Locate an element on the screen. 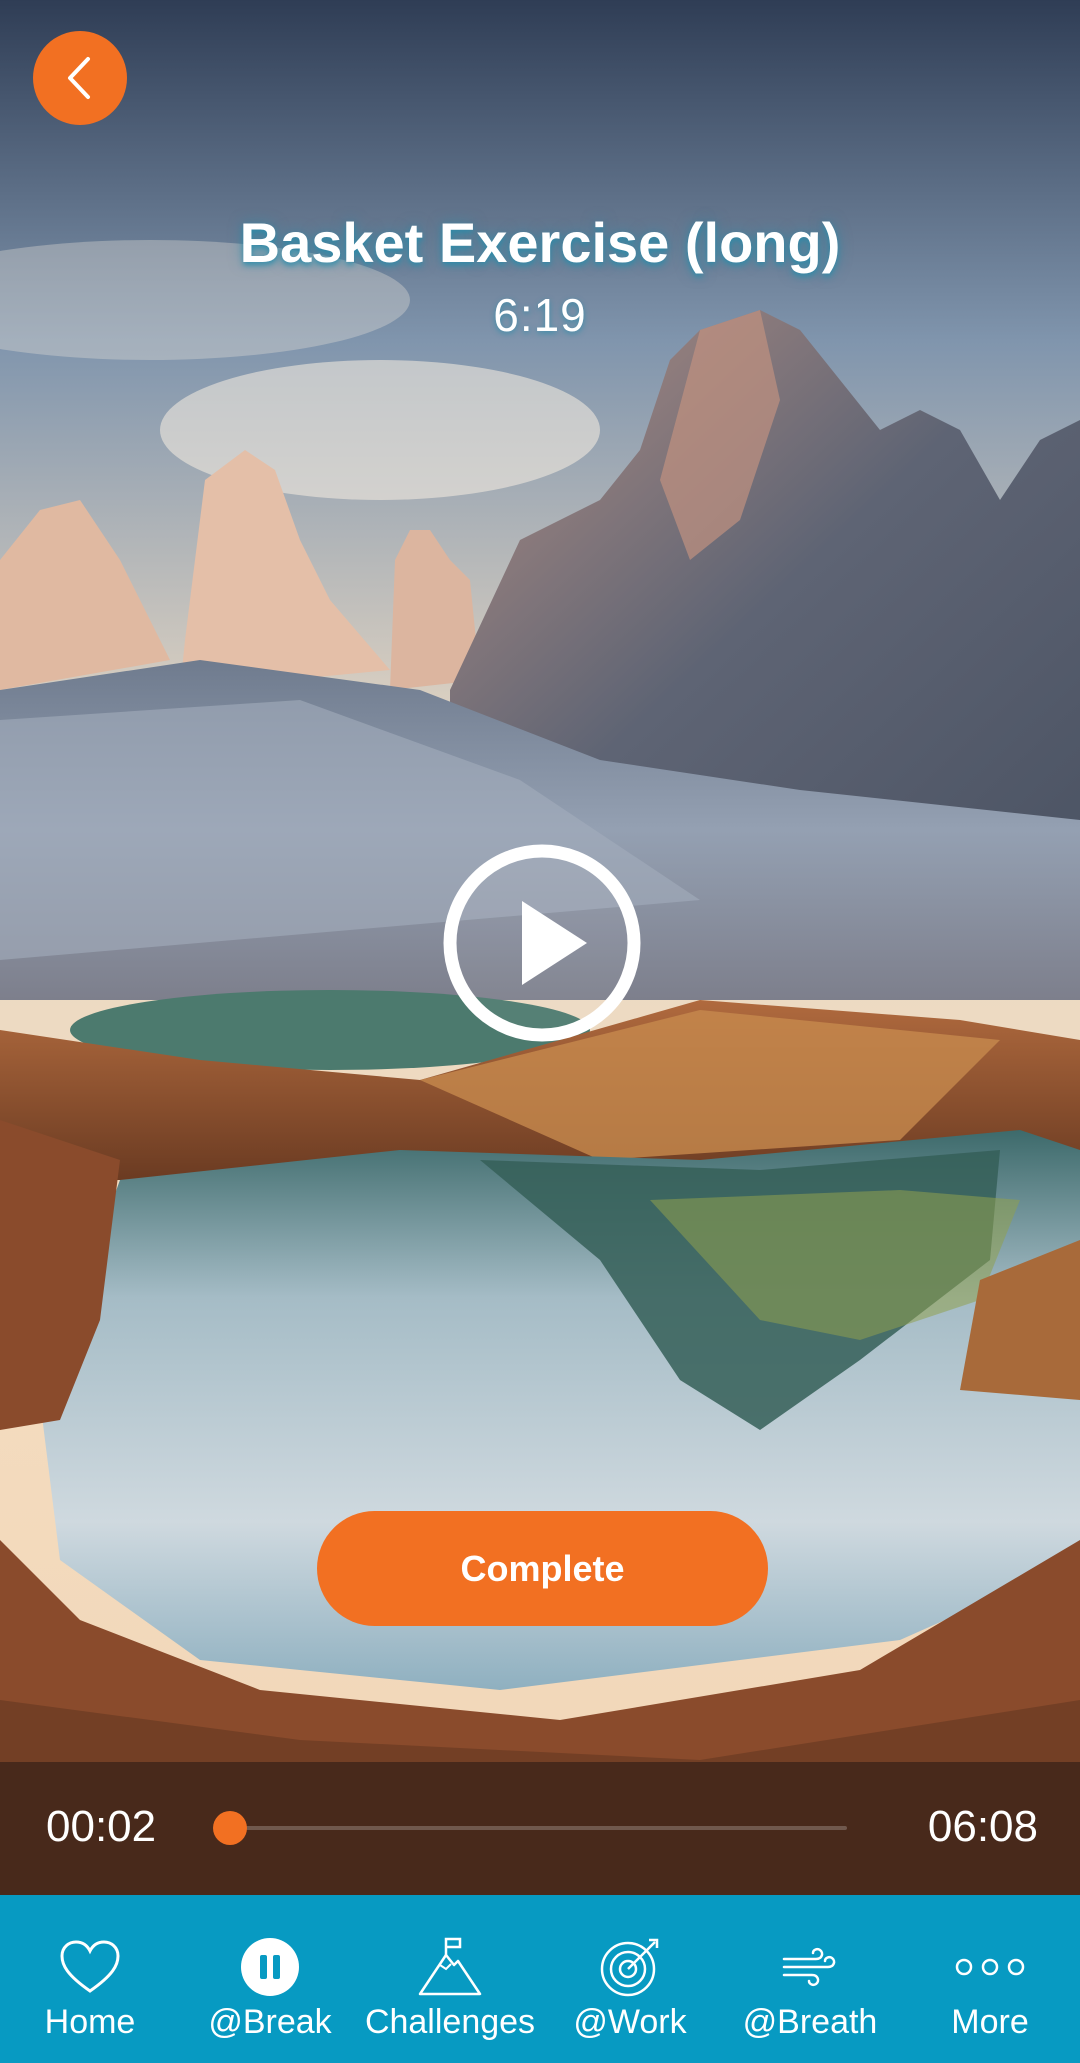  more-dots-icon is located at coordinates (990, 1967).